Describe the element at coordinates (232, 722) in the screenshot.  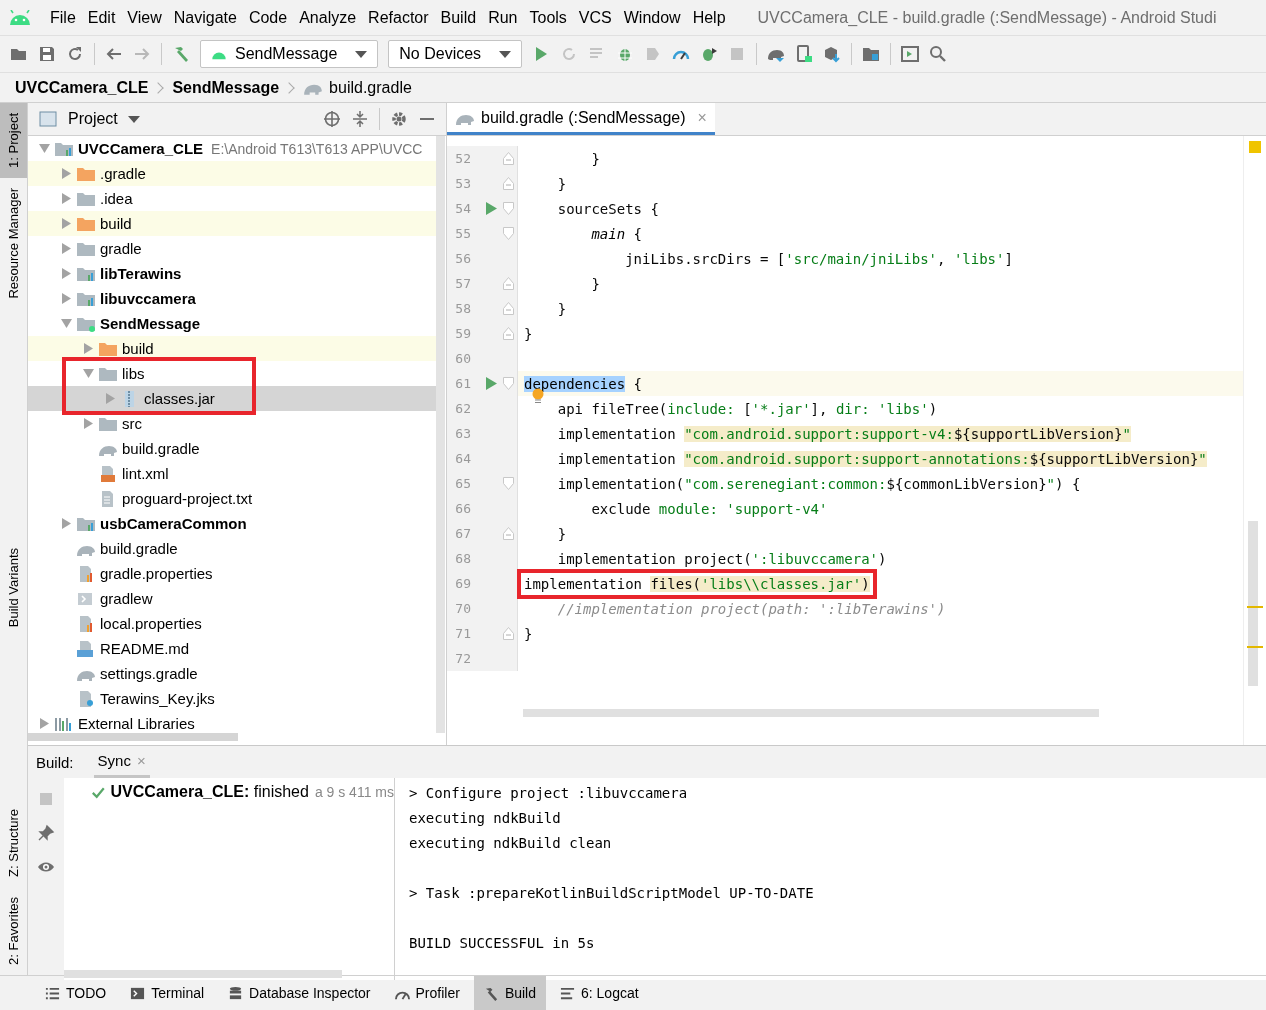
I see `tree-item: External Libraries` at that location.